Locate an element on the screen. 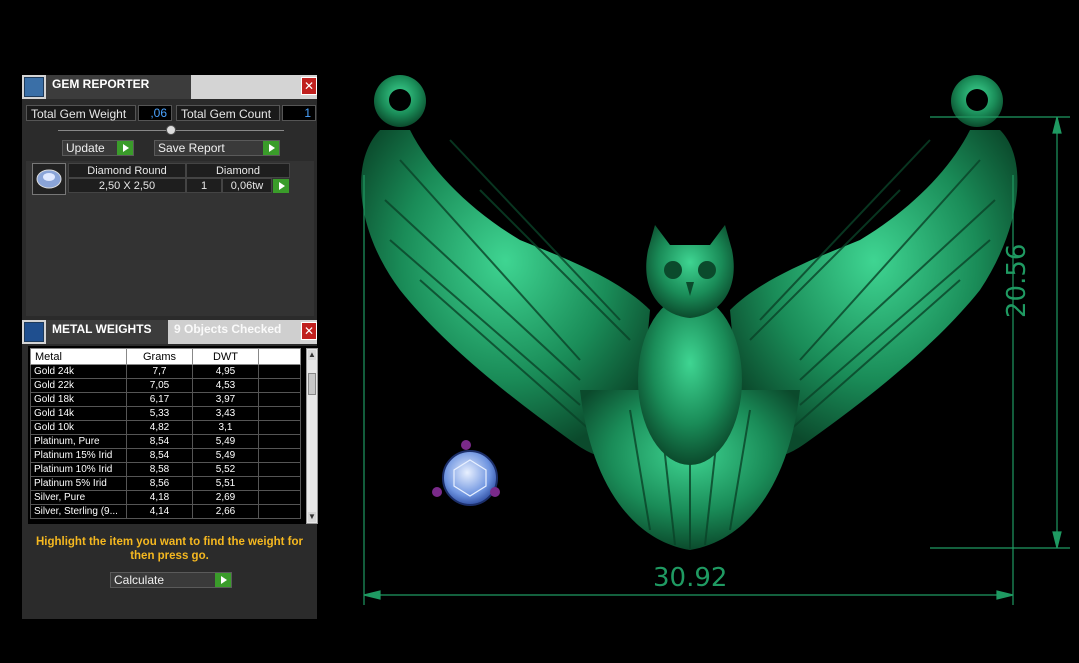  table-row: Silver, Pure 4,18 2,69 is located at coordinates (165, 497).